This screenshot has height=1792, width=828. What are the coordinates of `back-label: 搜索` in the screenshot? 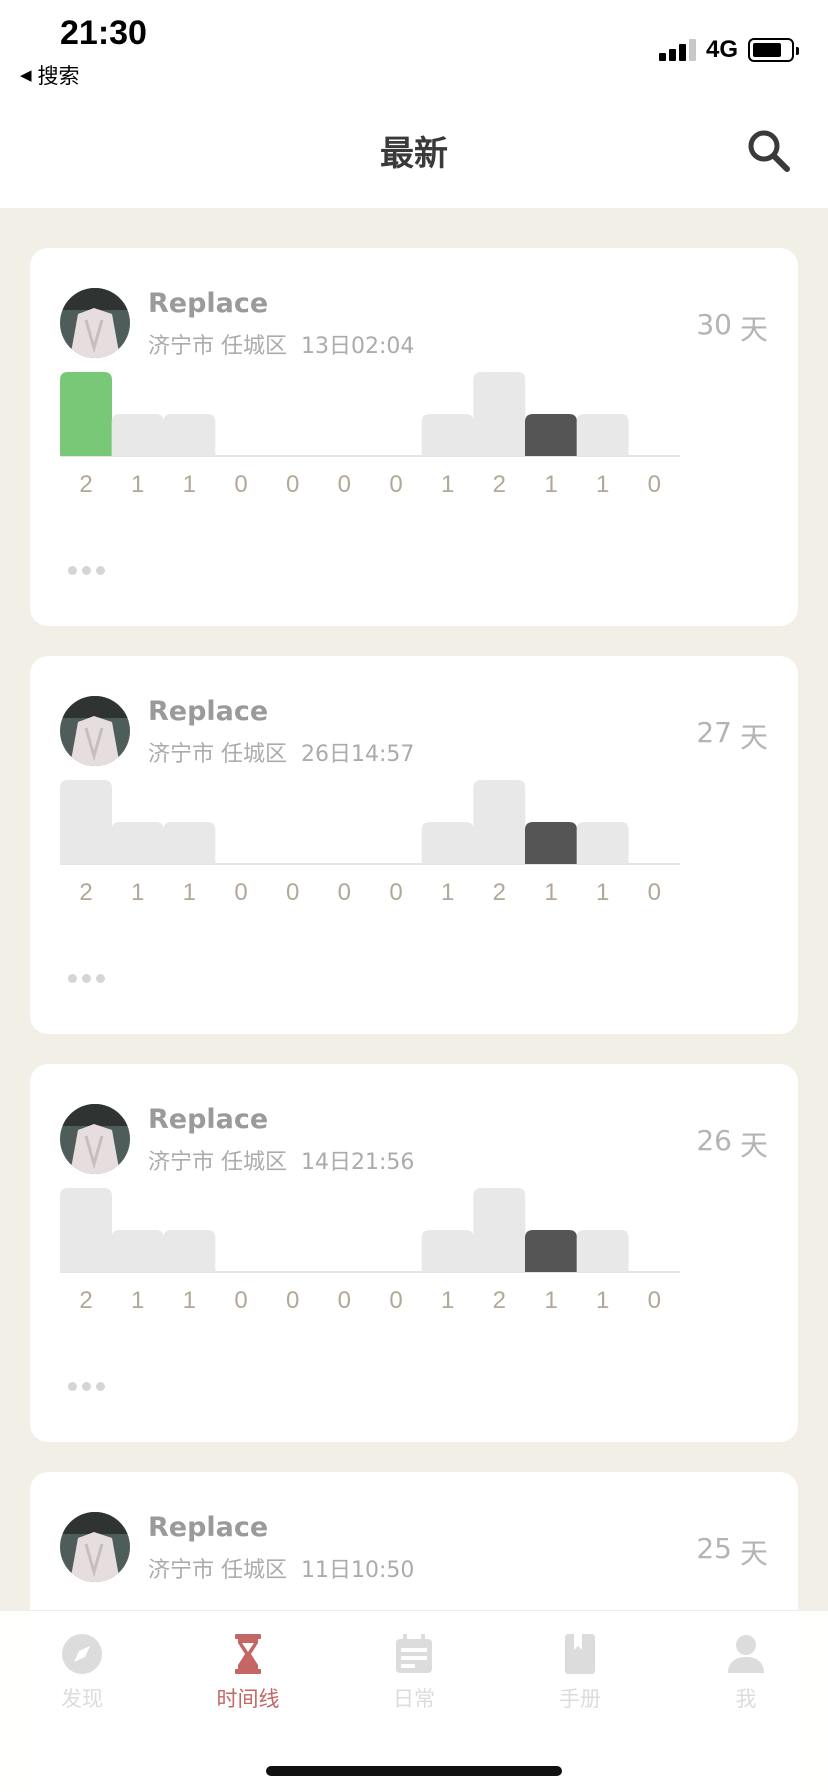 It's located at (58, 76).